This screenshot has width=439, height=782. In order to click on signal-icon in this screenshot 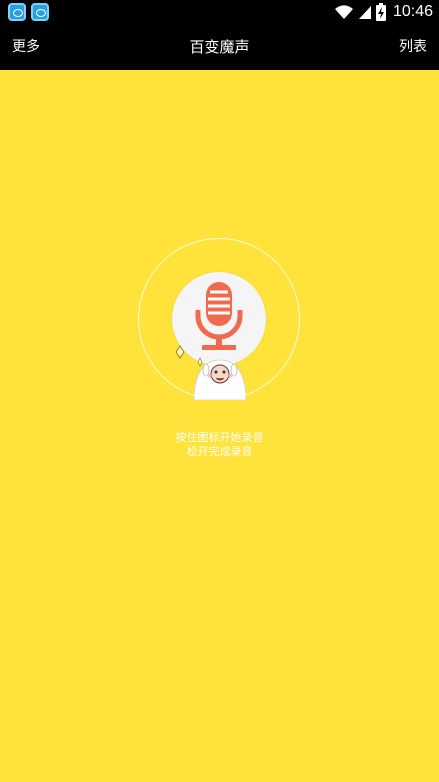, I will do `click(364, 12)`.